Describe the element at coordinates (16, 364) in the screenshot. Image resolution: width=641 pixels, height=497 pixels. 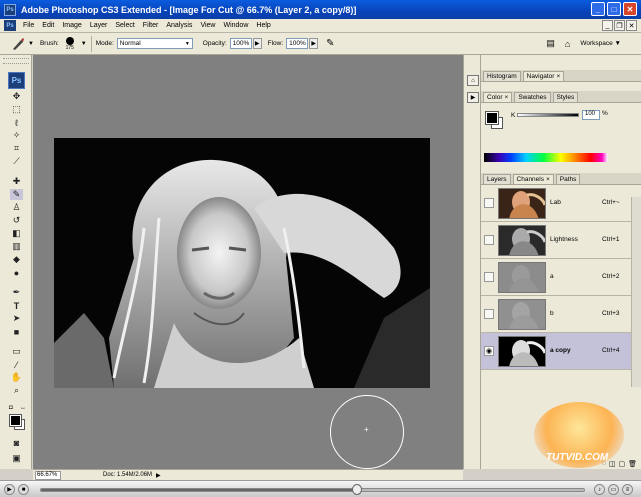
I see `eyedropper-tool-icon: ⁄` at that location.